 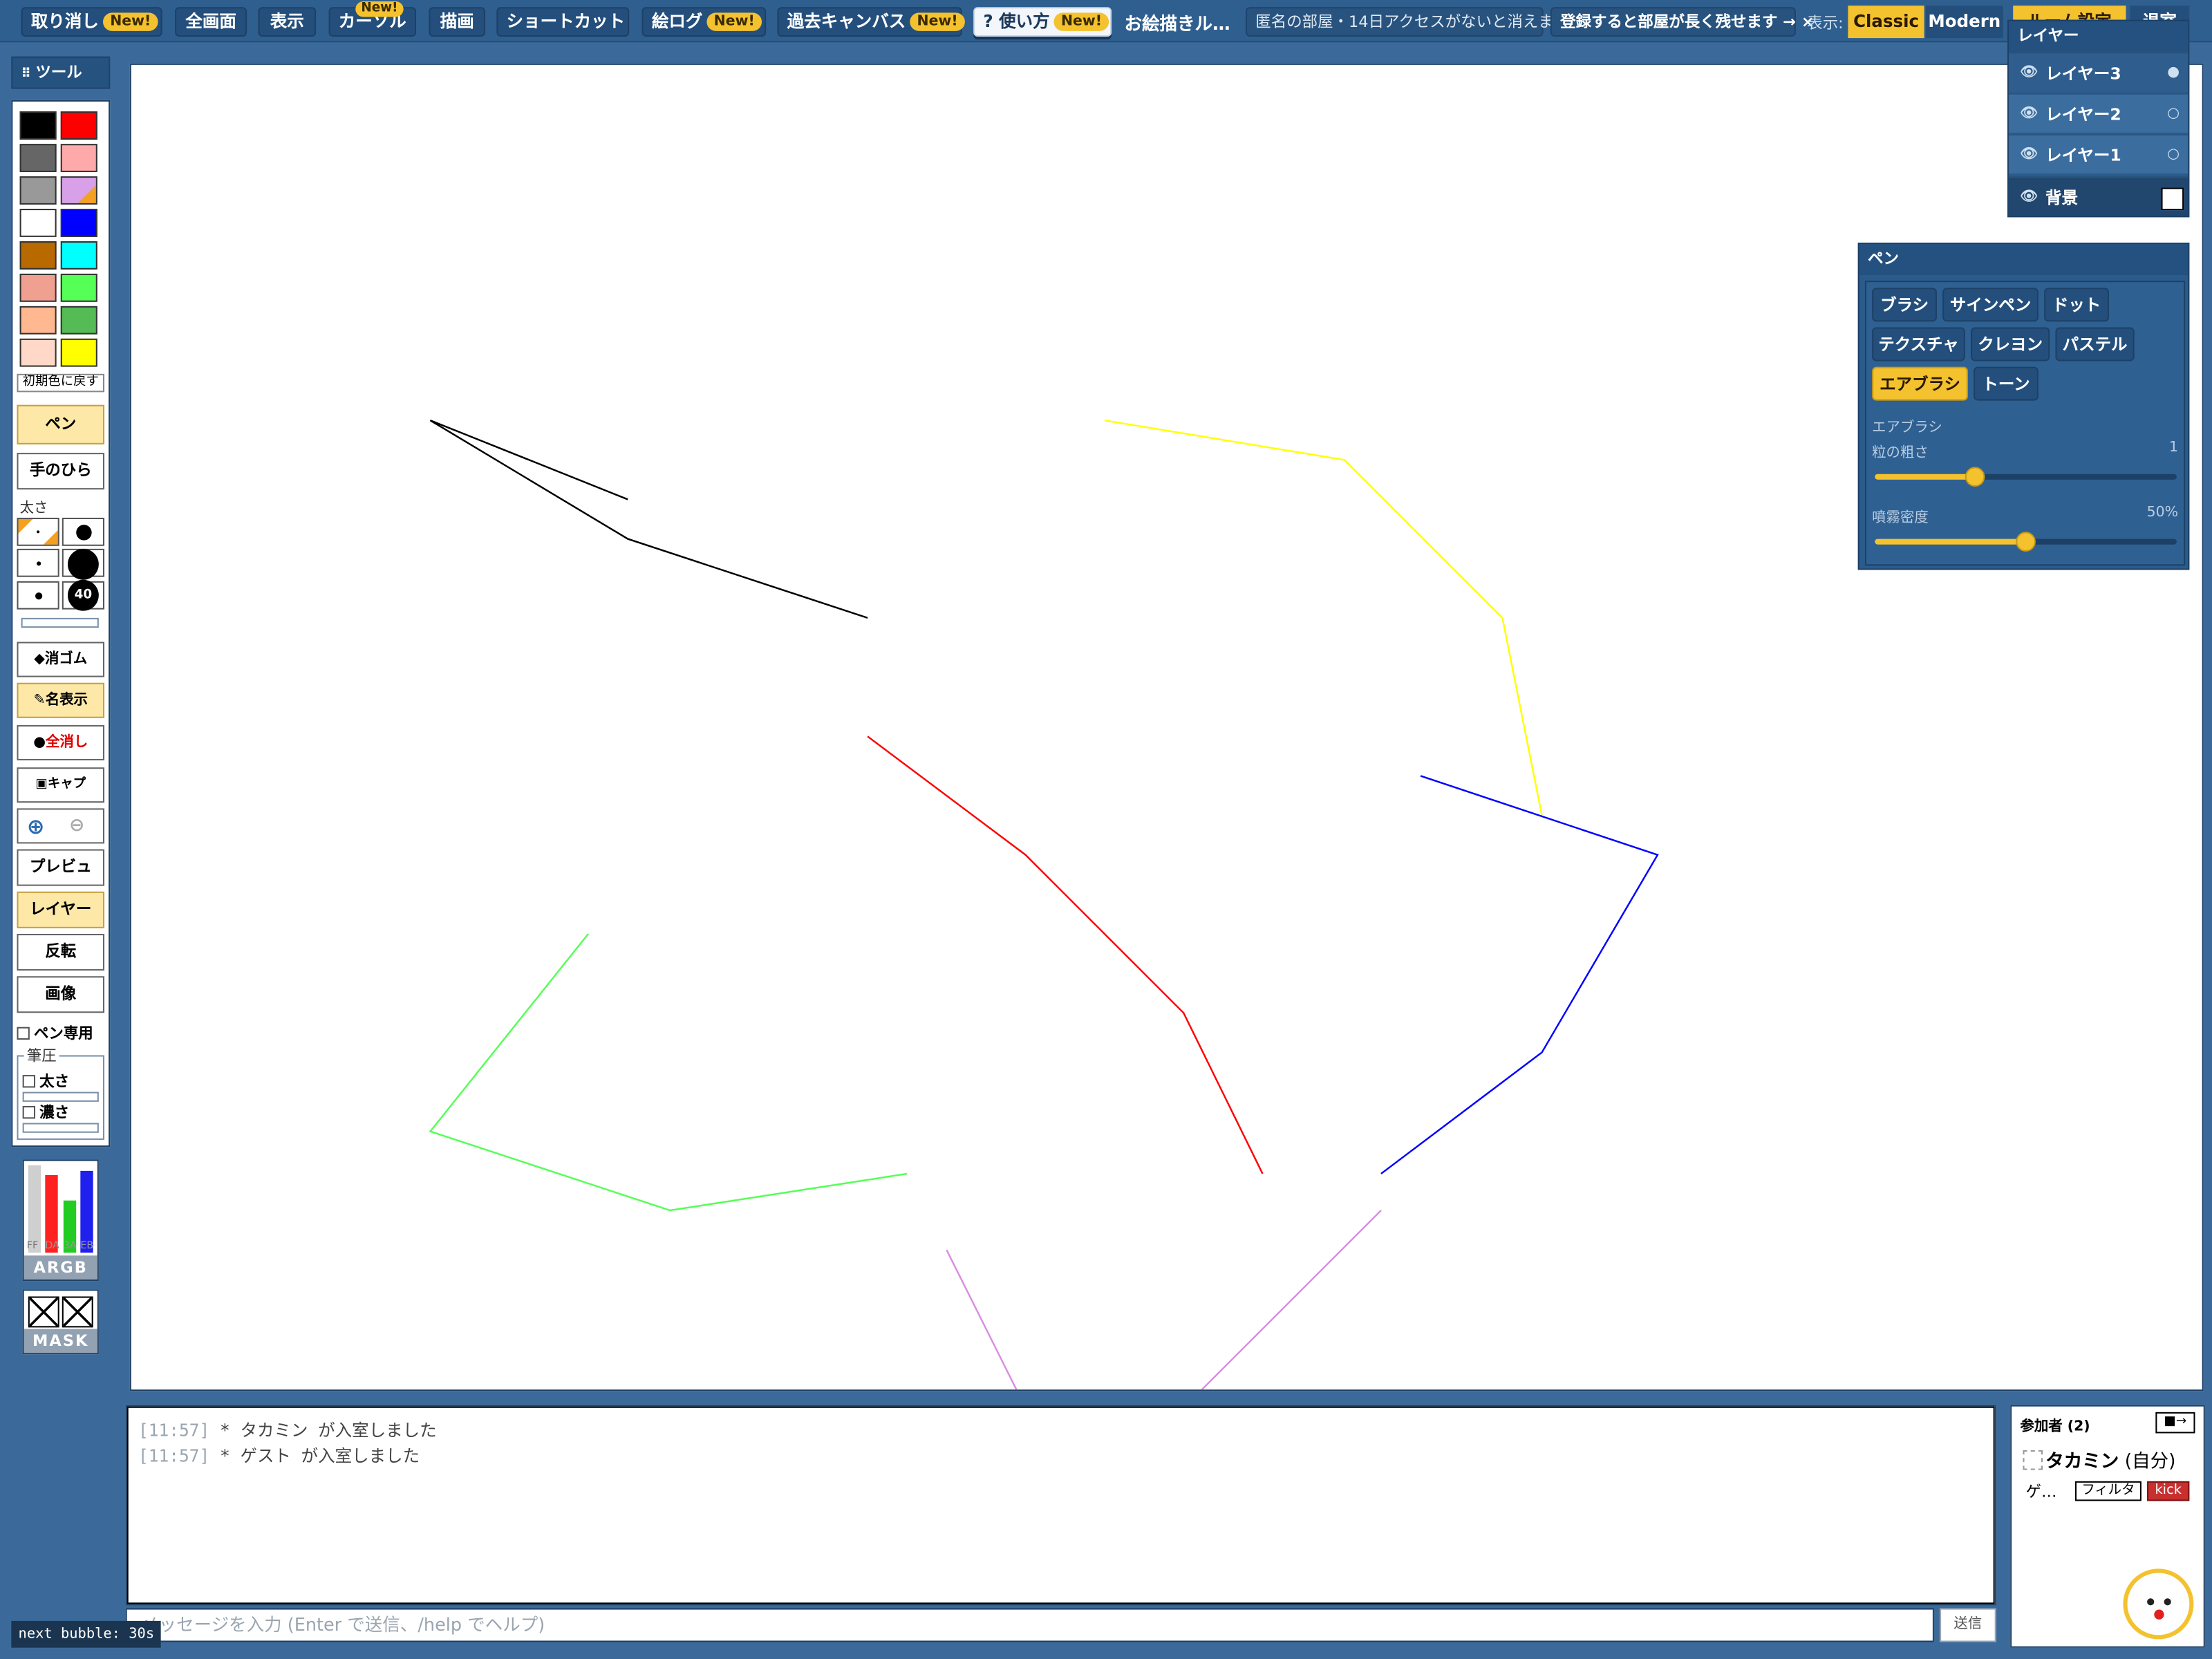 I want to click on layer-row-background: 👁 背景, so click(x=2098, y=196).